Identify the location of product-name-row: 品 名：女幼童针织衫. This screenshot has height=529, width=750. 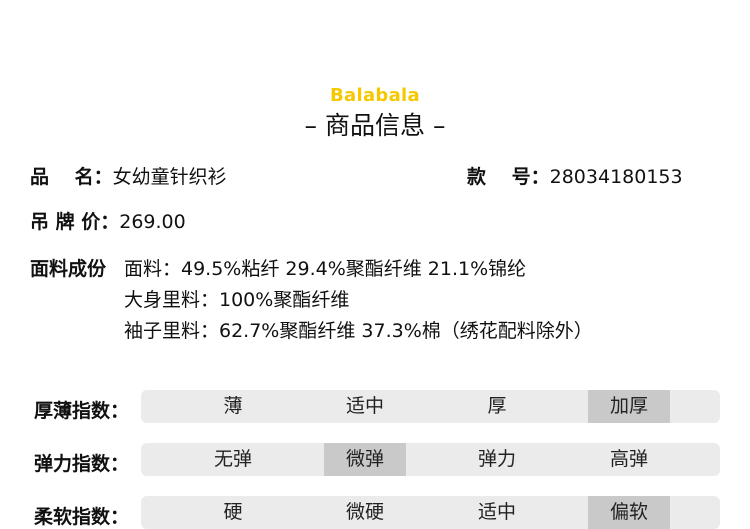
(128, 175).